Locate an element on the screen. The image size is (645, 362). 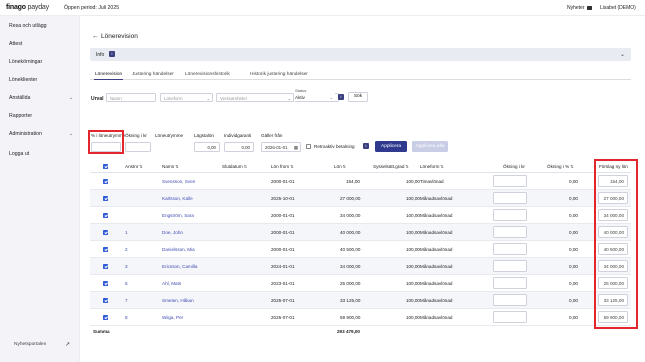
sidebar-item-resa: Resa och utlägg is located at coordinates (41, 26).